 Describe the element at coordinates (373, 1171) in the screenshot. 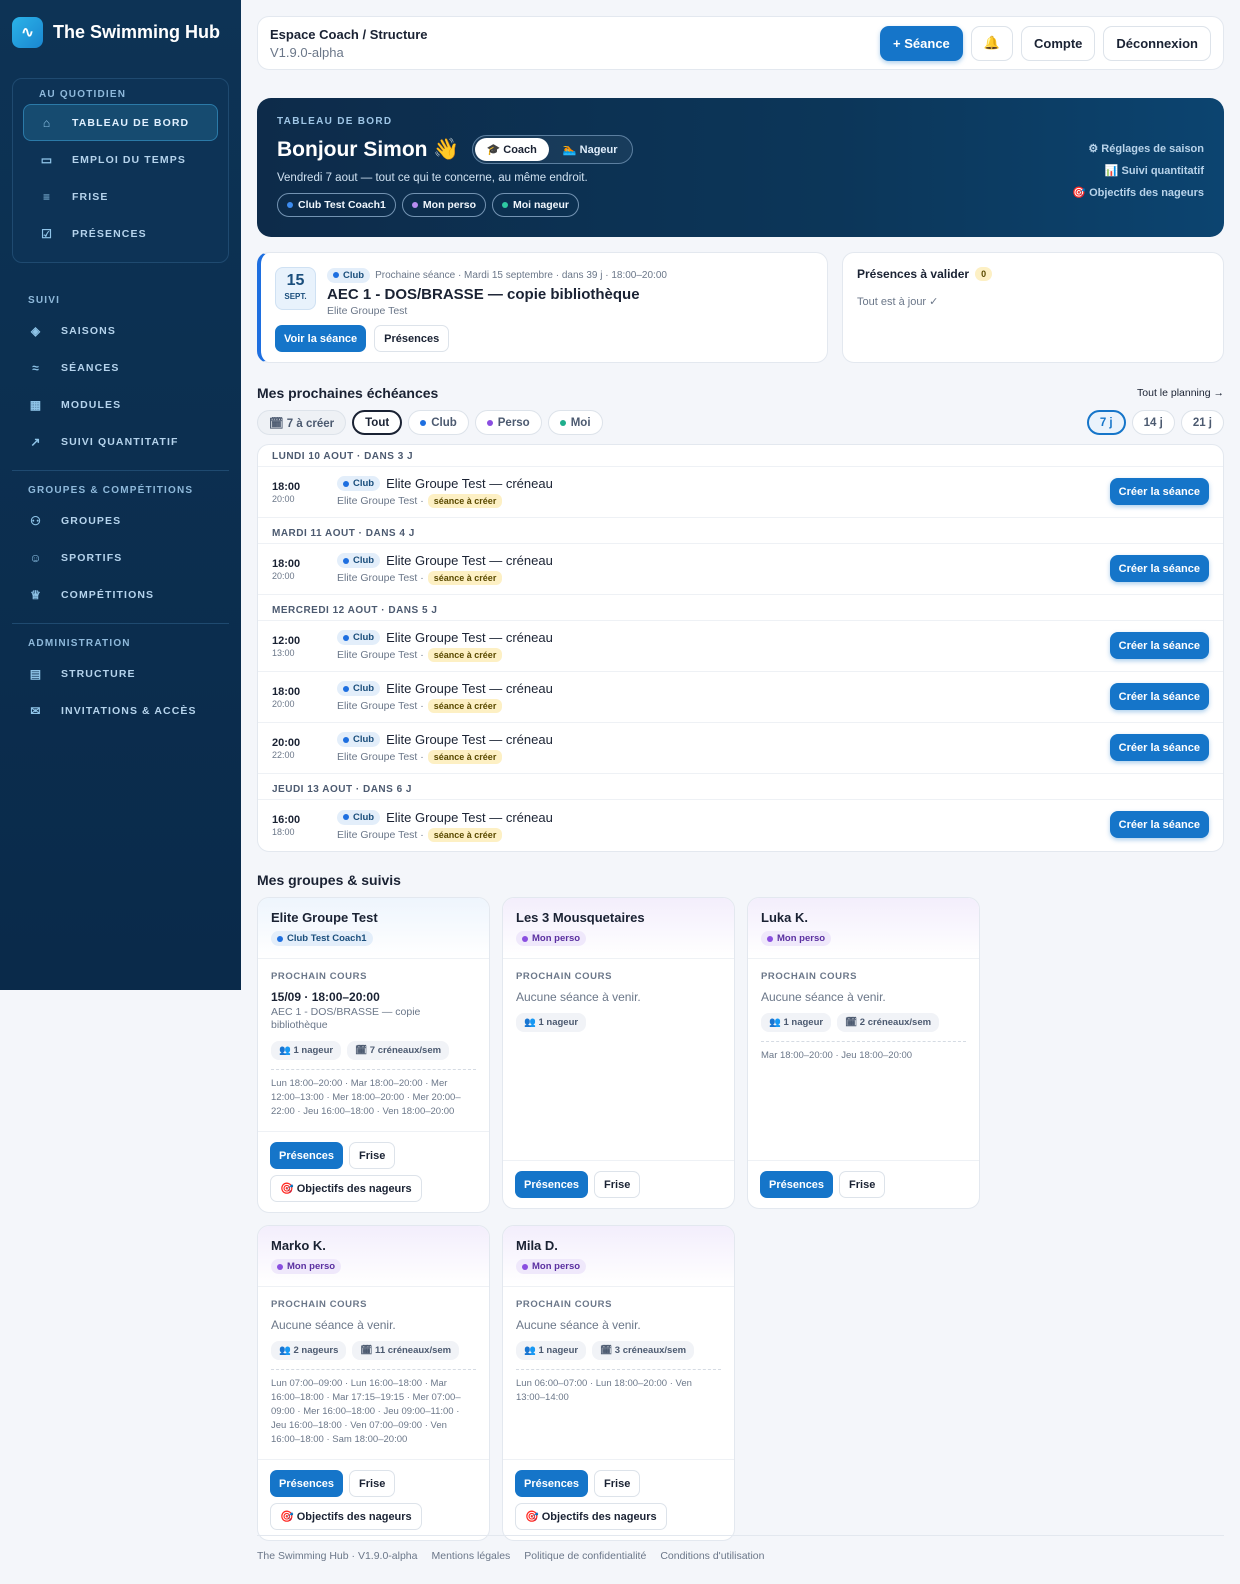

I see `group-card-actions: Présences Frise 🎯 Objectifs des nageurs` at that location.